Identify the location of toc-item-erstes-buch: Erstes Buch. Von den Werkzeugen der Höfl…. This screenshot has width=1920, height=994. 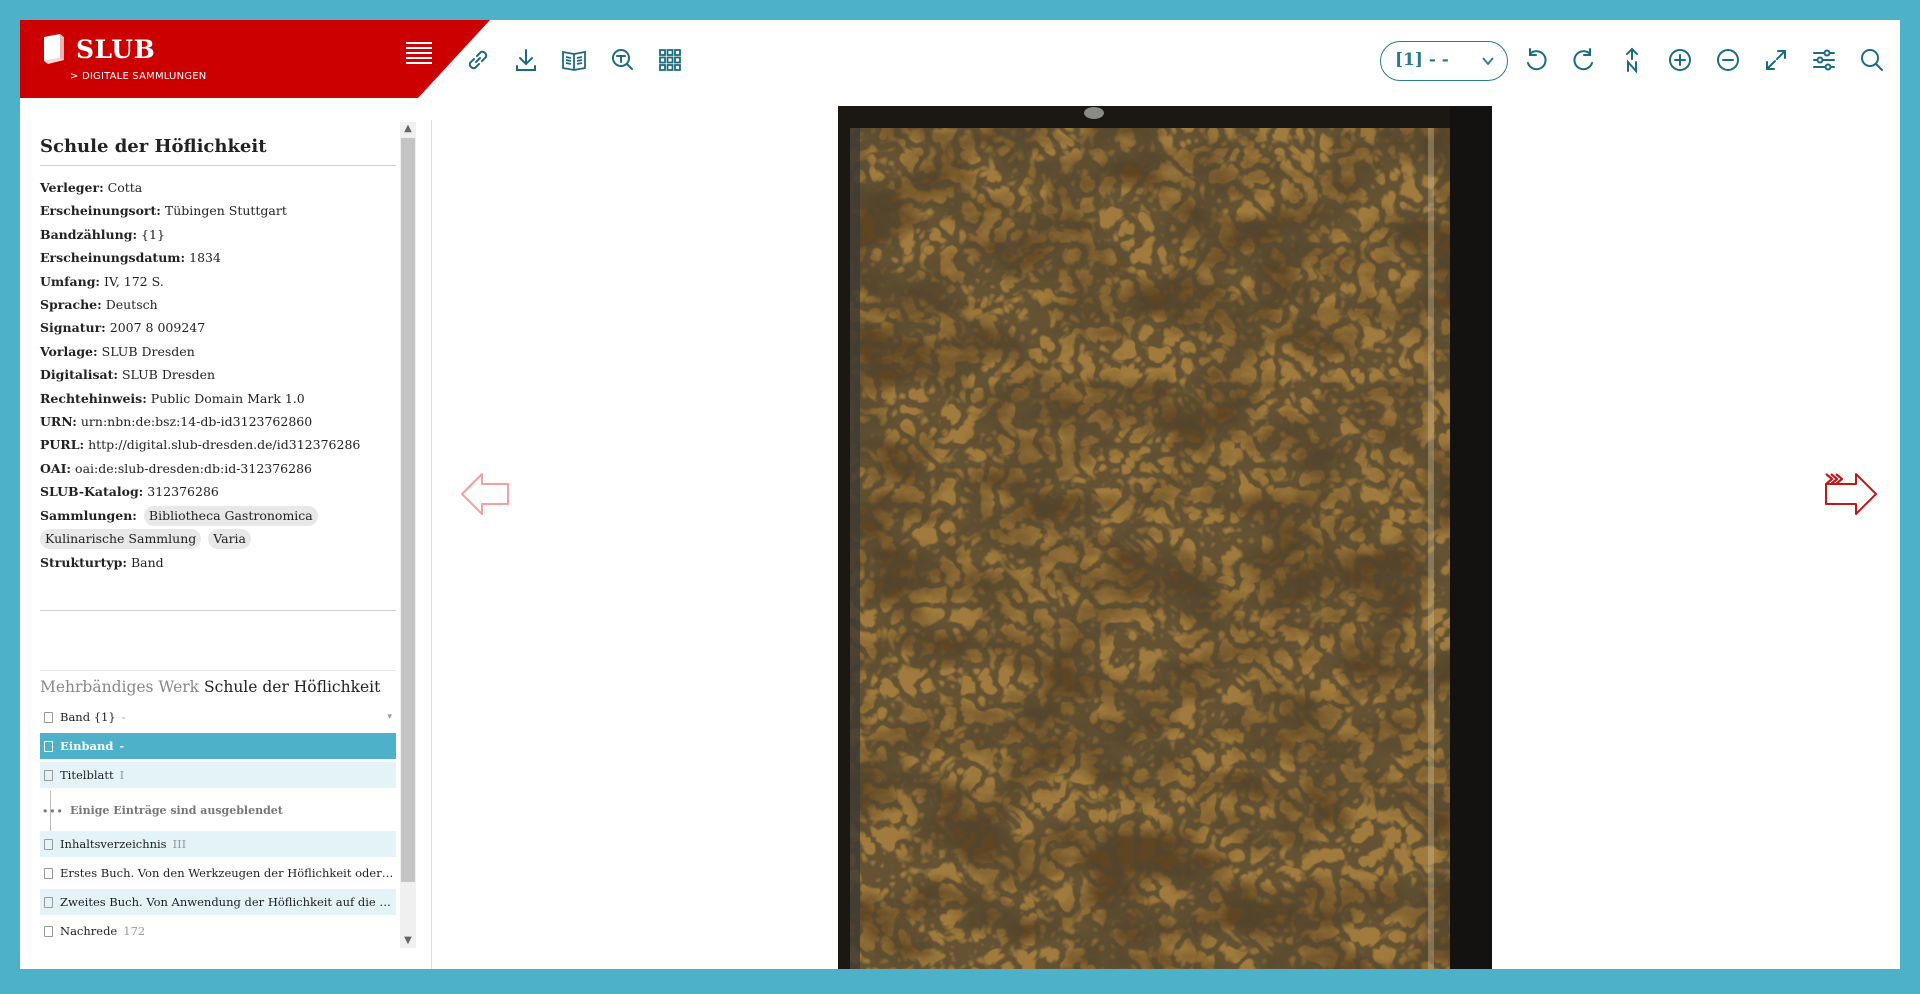
(218, 873).